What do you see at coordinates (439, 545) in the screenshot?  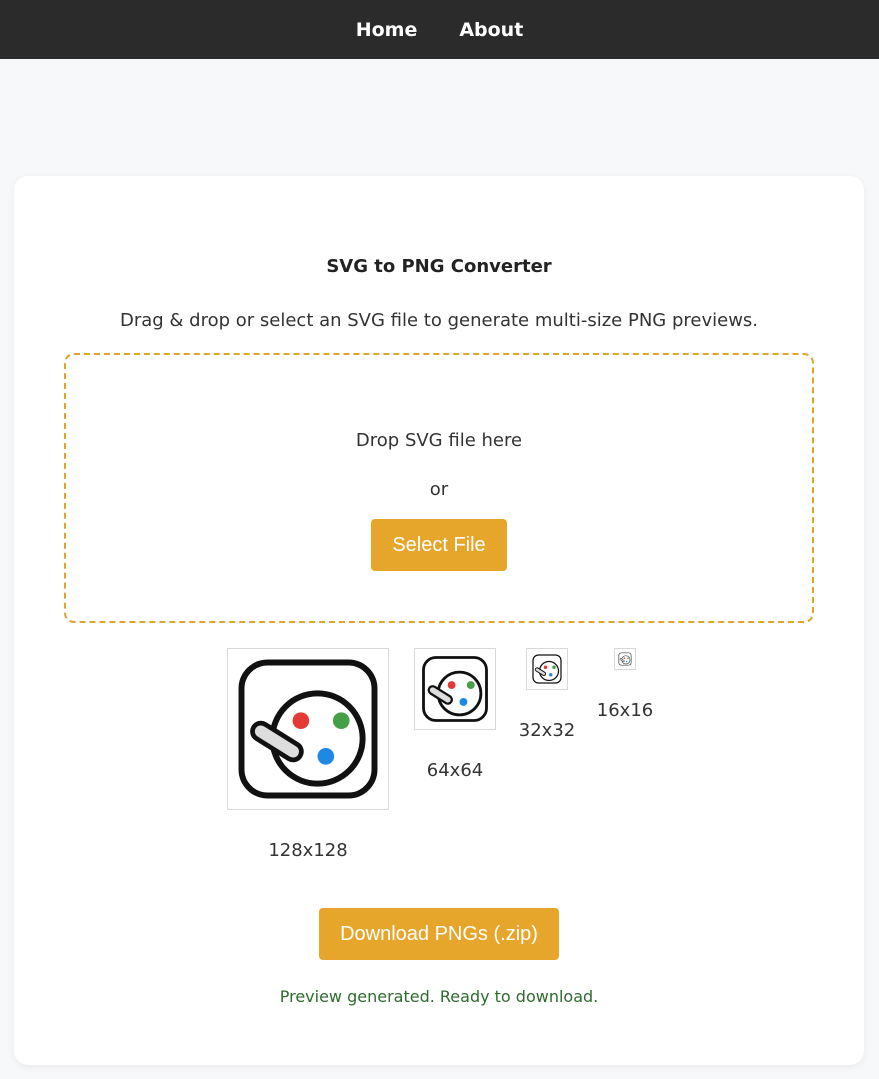 I see `select-file-button: Select File` at bounding box center [439, 545].